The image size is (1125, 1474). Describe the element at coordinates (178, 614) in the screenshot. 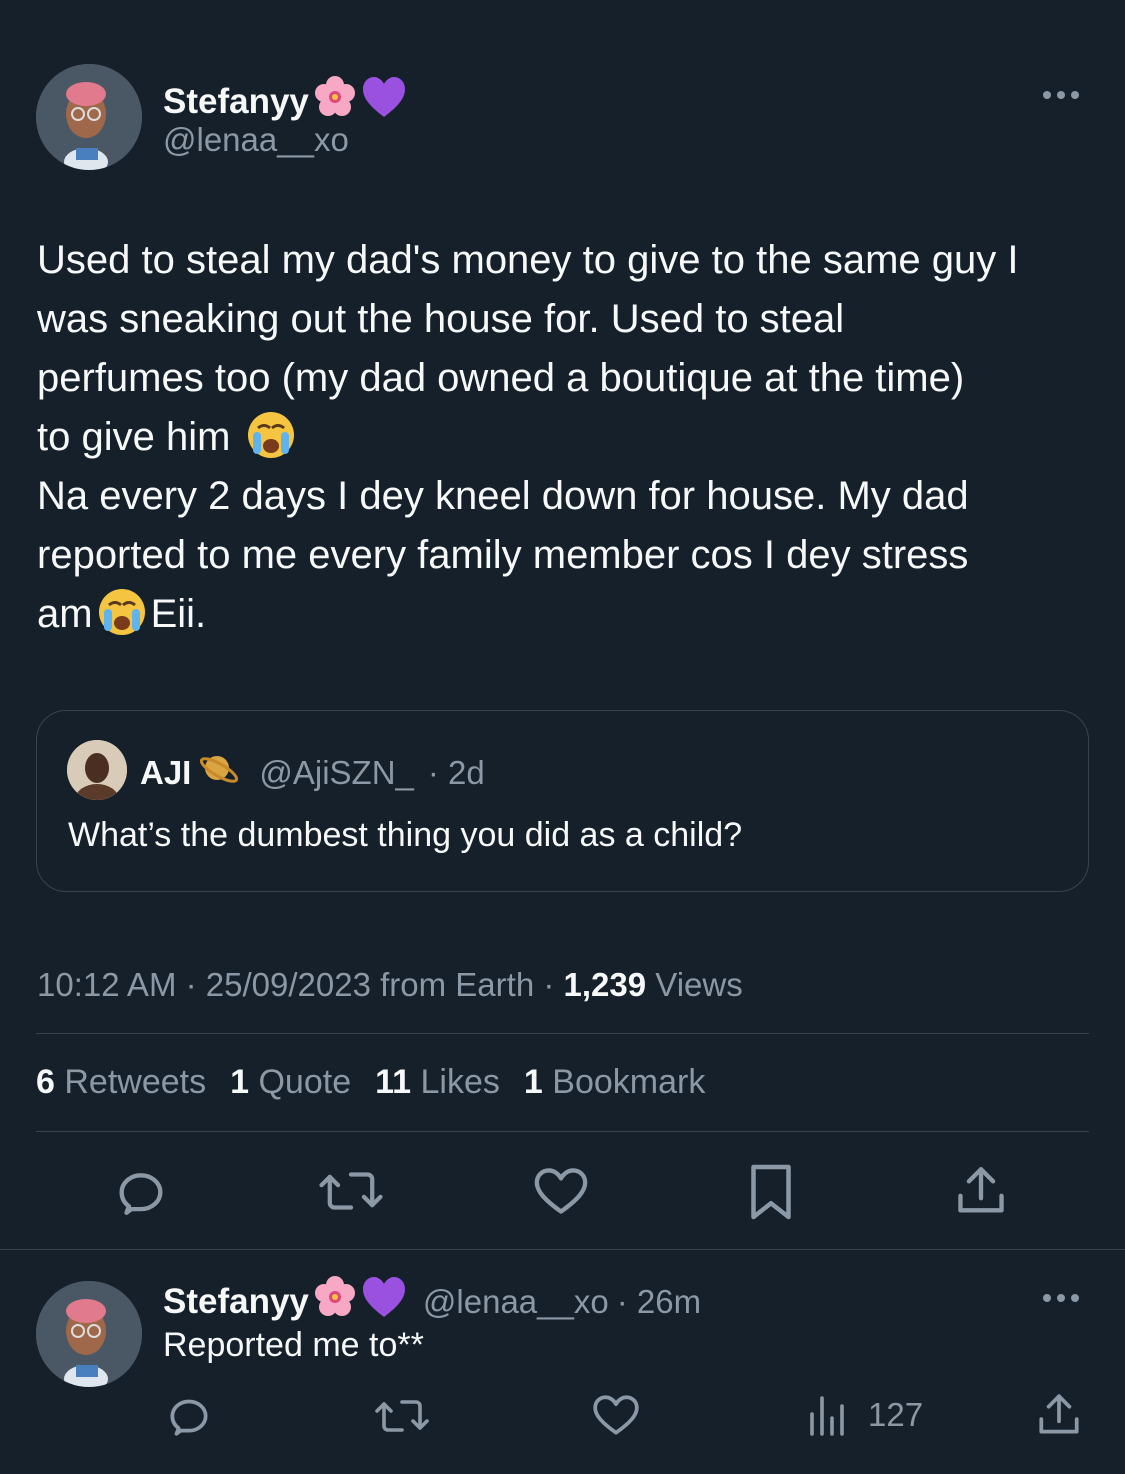

I see `tweet-text-segment: Eii.` at that location.